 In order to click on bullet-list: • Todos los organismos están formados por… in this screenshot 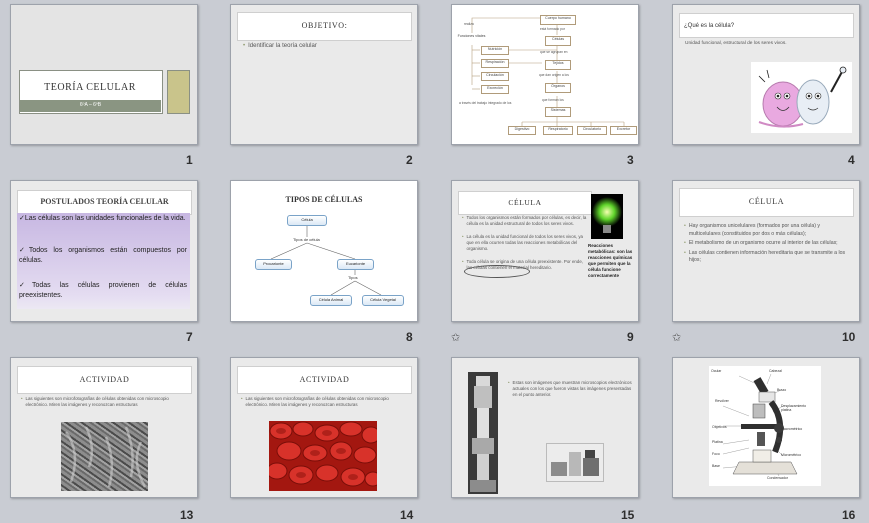, I will do `click(525, 243)`.